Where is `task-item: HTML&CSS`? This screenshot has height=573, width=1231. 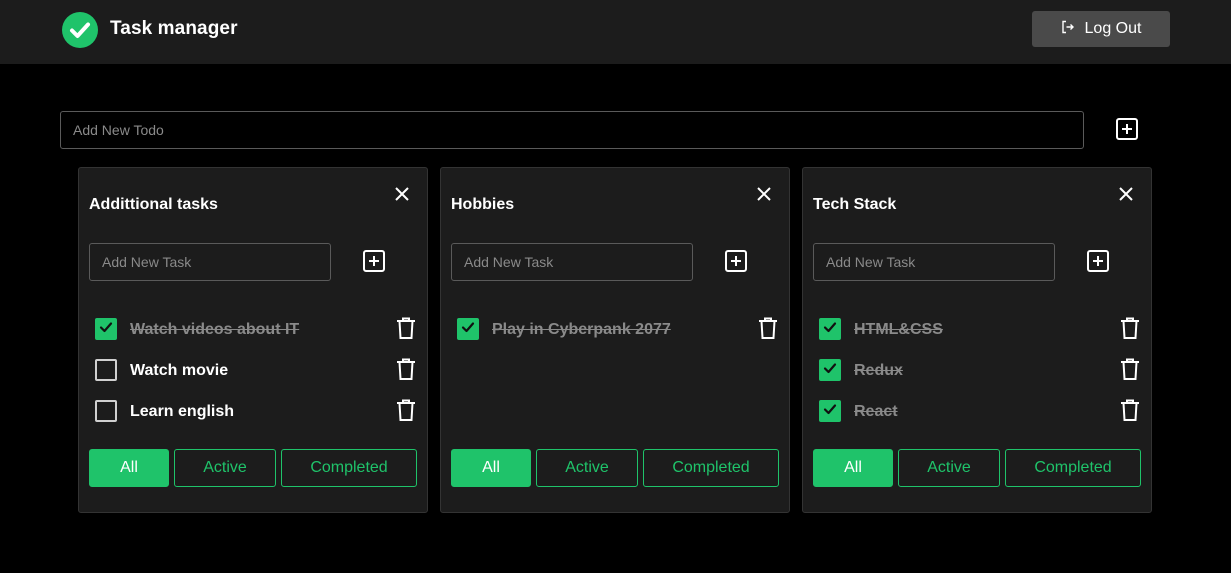 task-item: HTML&CSS is located at coordinates (980, 328).